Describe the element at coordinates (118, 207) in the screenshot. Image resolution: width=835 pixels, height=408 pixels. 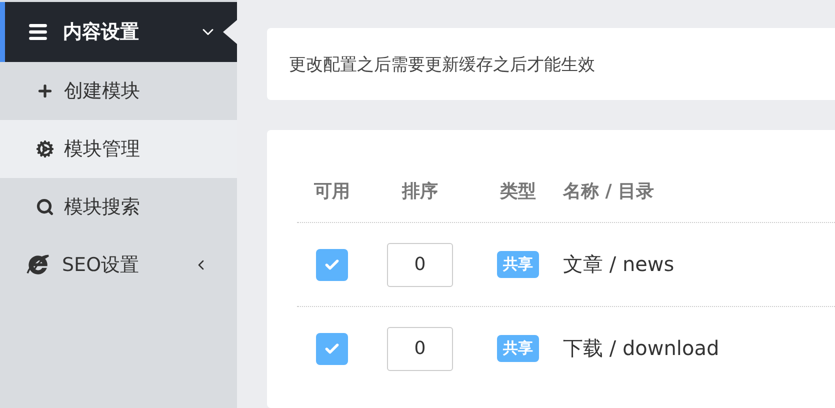
I see `sidebar-item: 模块搜索` at that location.